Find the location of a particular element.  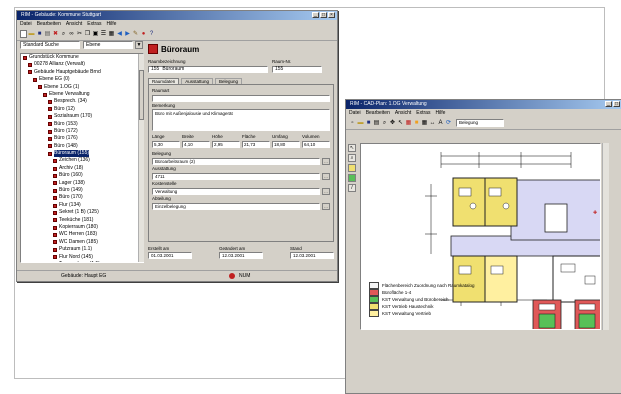

cad-maximize-icon: □ is located at coordinates (616, 104).